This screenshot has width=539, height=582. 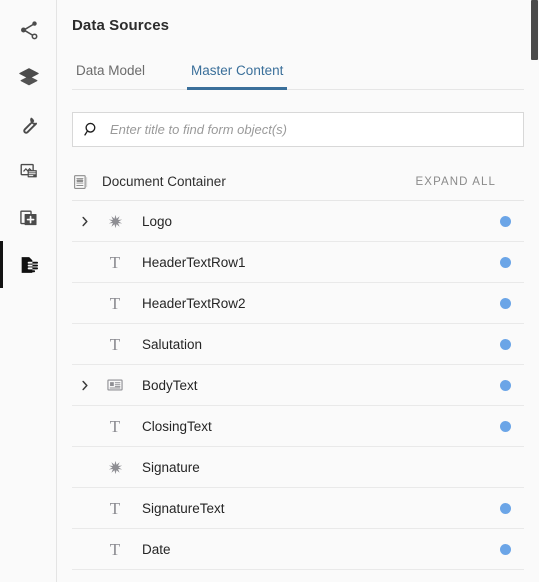 I want to click on scrollbar-thumb, so click(x=534, y=30).